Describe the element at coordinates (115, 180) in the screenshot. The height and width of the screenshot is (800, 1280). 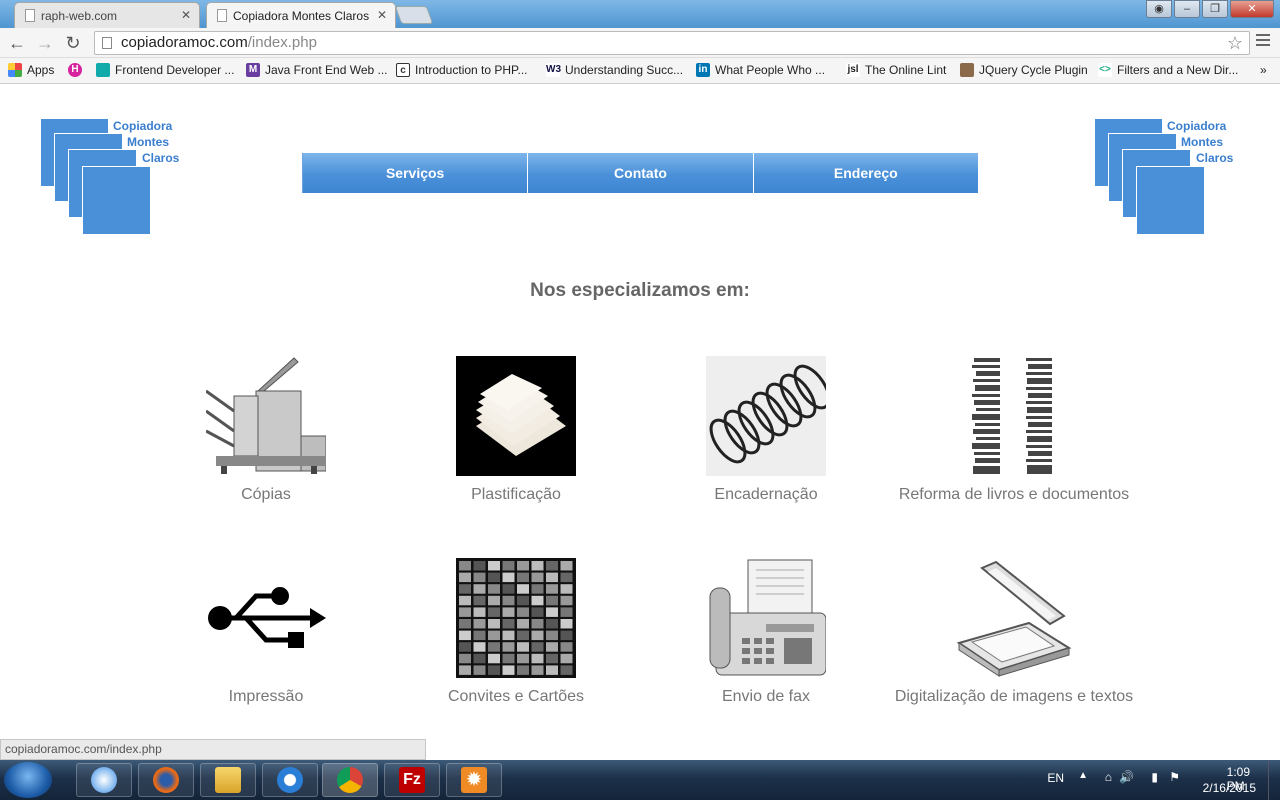
I see `site-logo-left: Copiadora Montes Claros` at that location.